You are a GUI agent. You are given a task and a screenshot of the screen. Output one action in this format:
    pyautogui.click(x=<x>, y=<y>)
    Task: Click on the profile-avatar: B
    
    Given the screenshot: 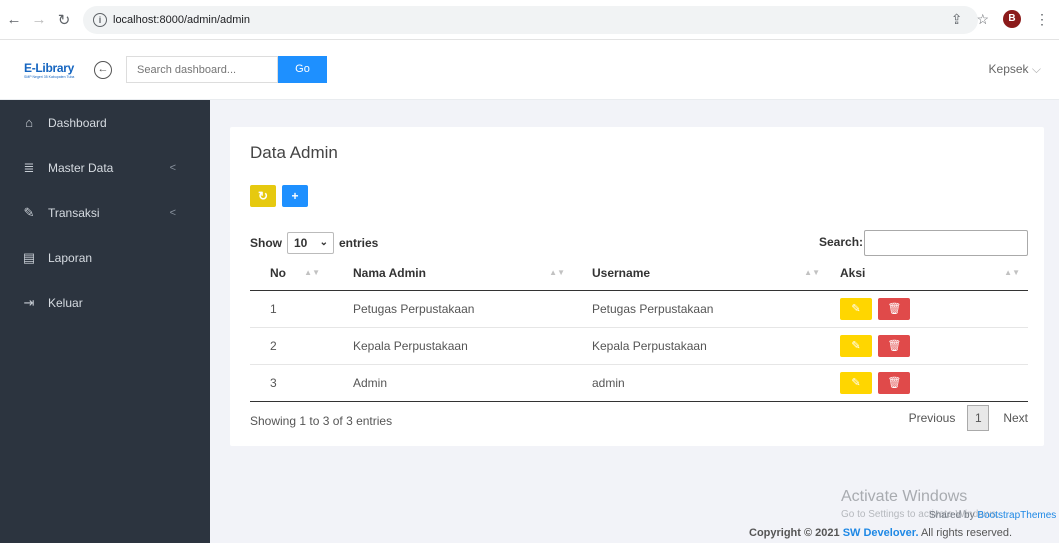 What is the action you would take?
    pyautogui.click(x=1012, y=19)
    